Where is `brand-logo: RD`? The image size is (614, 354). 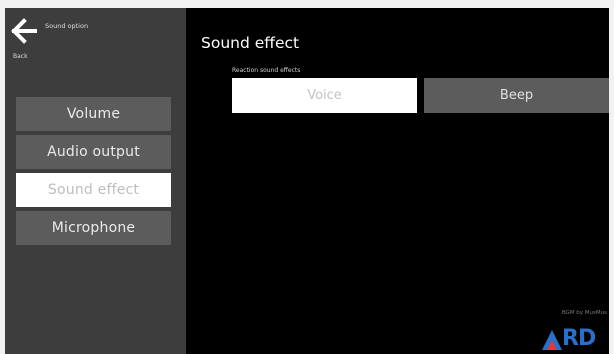 brand-logo: RD is located at coordinates (575, 340).